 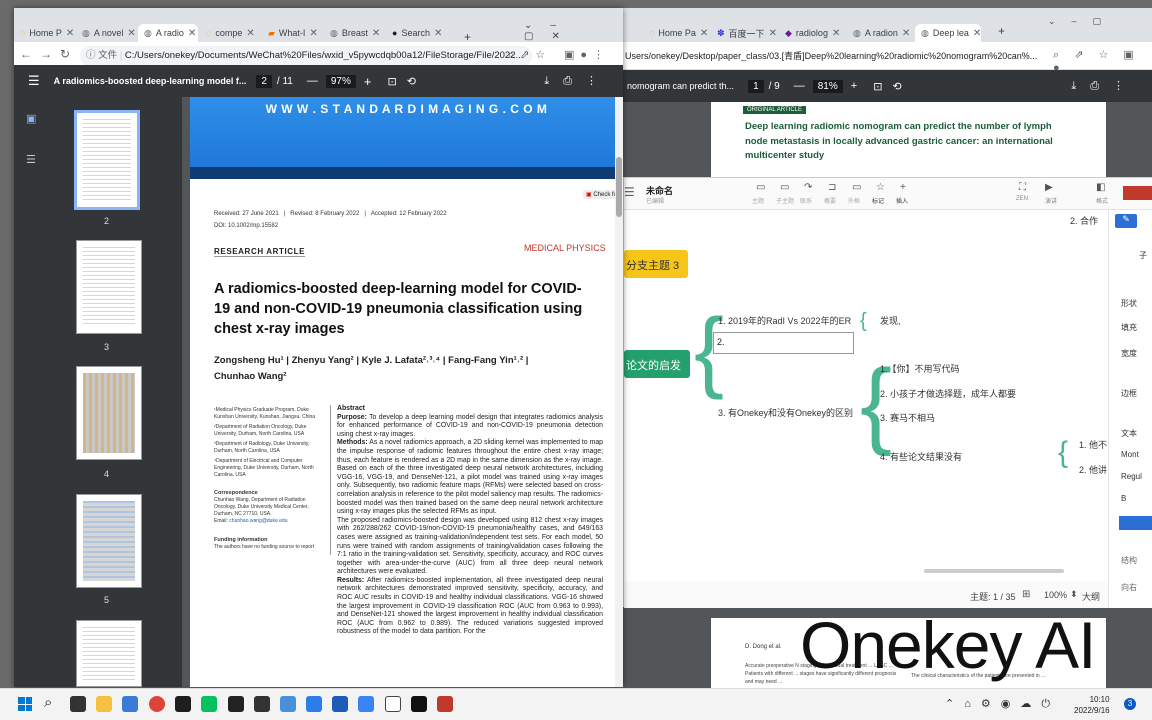 I want to click on align-button, so click(x=1135, y=523).